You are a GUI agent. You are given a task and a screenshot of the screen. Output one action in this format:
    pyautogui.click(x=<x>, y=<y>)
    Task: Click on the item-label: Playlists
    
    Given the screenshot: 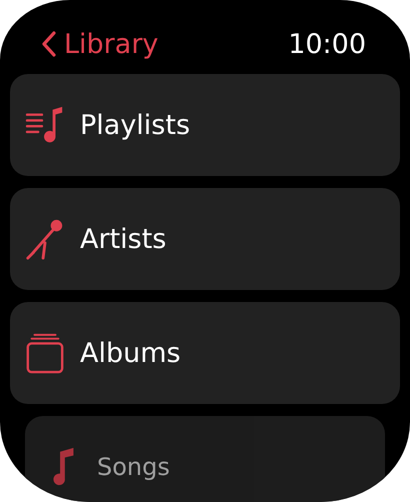 What is the action you would take?
    pyautogui.click(x=135, y=125)
    